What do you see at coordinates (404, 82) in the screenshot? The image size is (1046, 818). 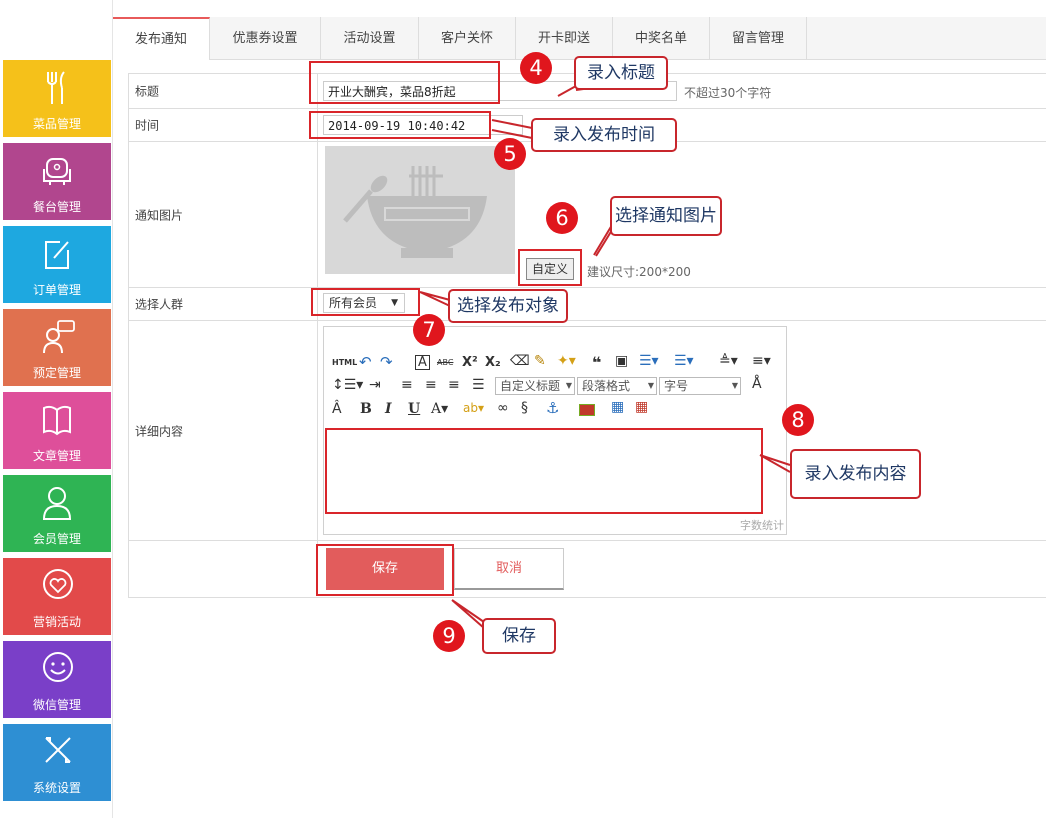 I see `highlight-title` at bounding box center [404, 82].